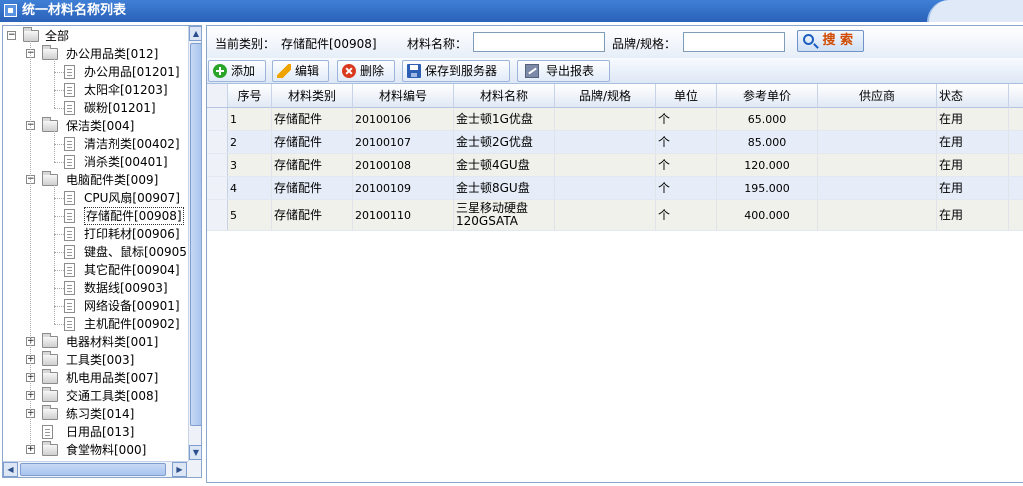 This screenshot has height=486, width=1023. Describe the element at coordinates (605, 96) in the screenshot. I see `column-header: 品牌/规格` at that location.